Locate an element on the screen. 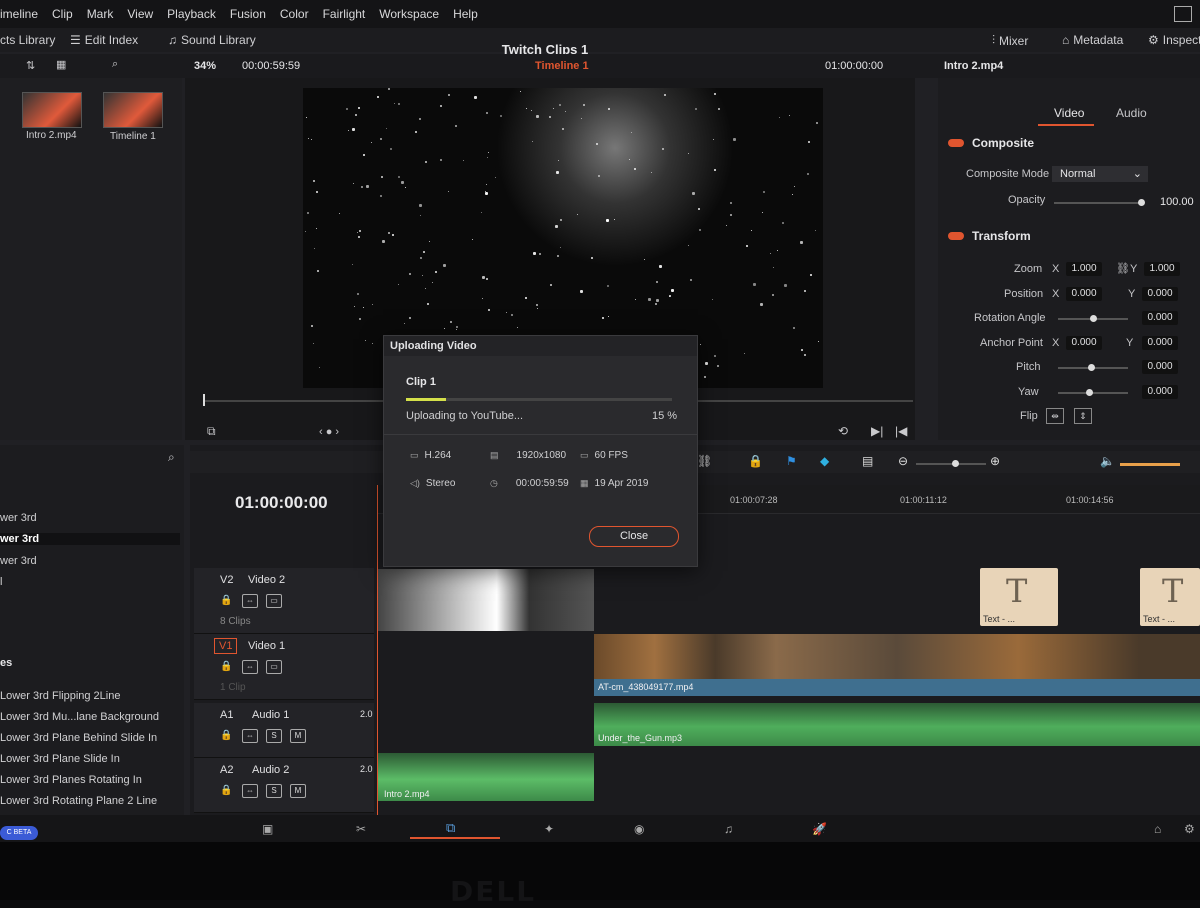 The image size is (1200, 908). transform-icon: ⧉ is located at coordinates (211, 431).